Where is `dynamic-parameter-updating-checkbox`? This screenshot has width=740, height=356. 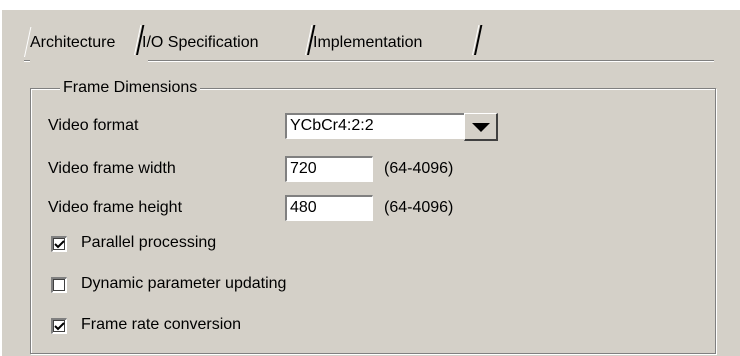 dynamic-parameter-updating-checkbox is located at coordinates (59, 285).